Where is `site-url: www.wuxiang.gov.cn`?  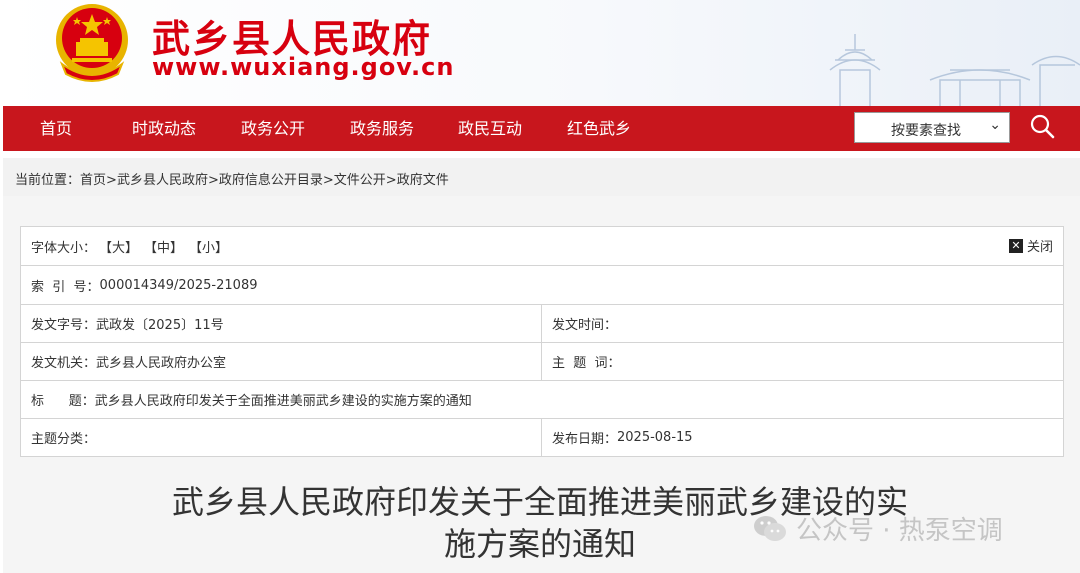 site-url: www.wuxiang.gov.cn is located at coordinates (303, 67).